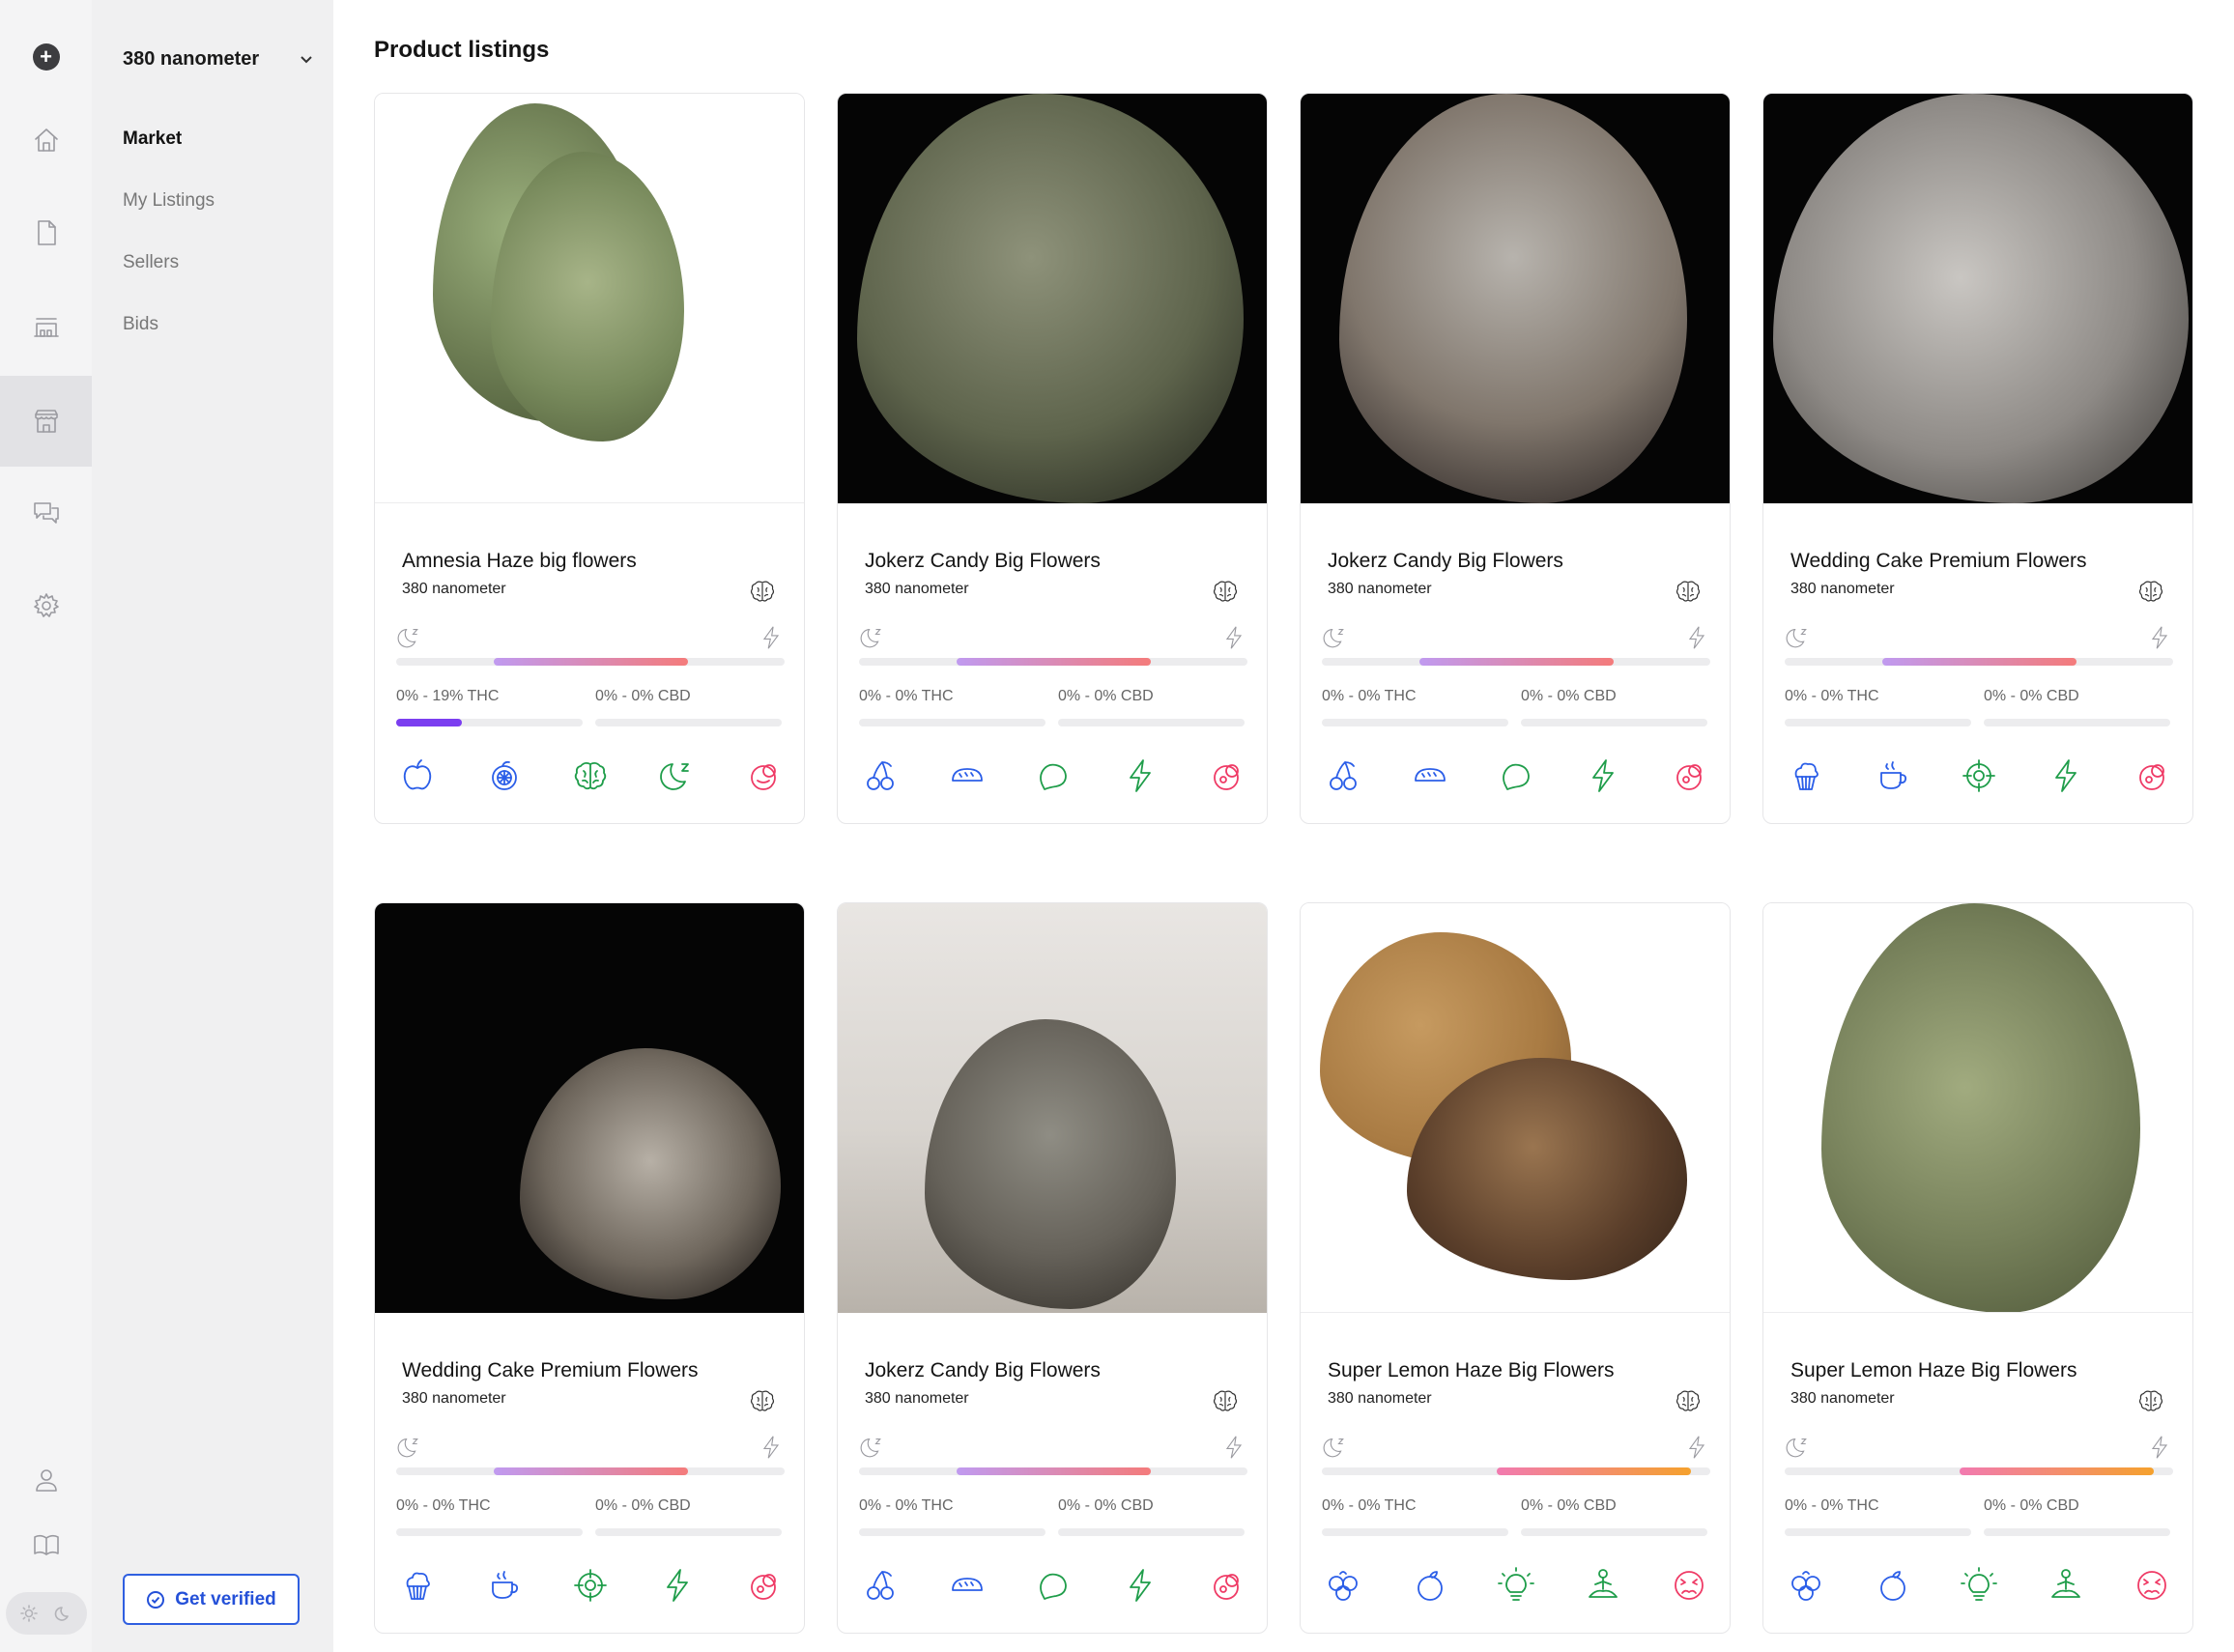 The image size is (2234, 1652). Describe the element at coordinates (46, 140) in the screenshot. I see `rail-home` at that location.